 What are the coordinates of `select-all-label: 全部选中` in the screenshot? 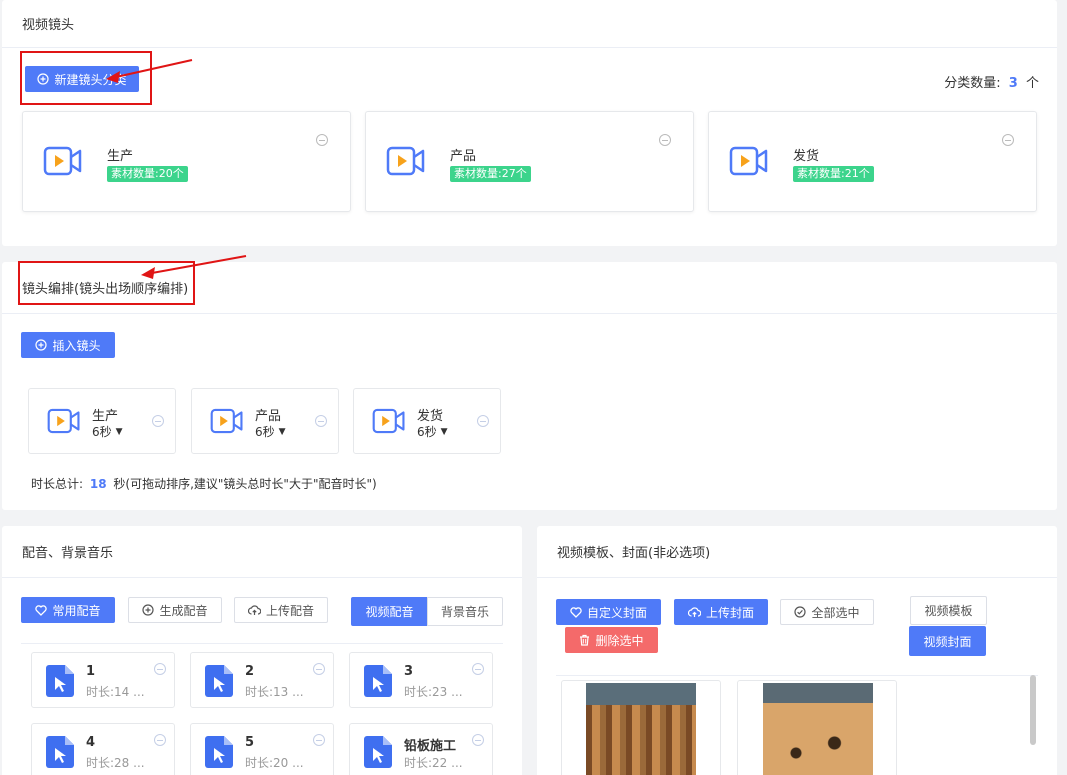 It's located at (835, 612).